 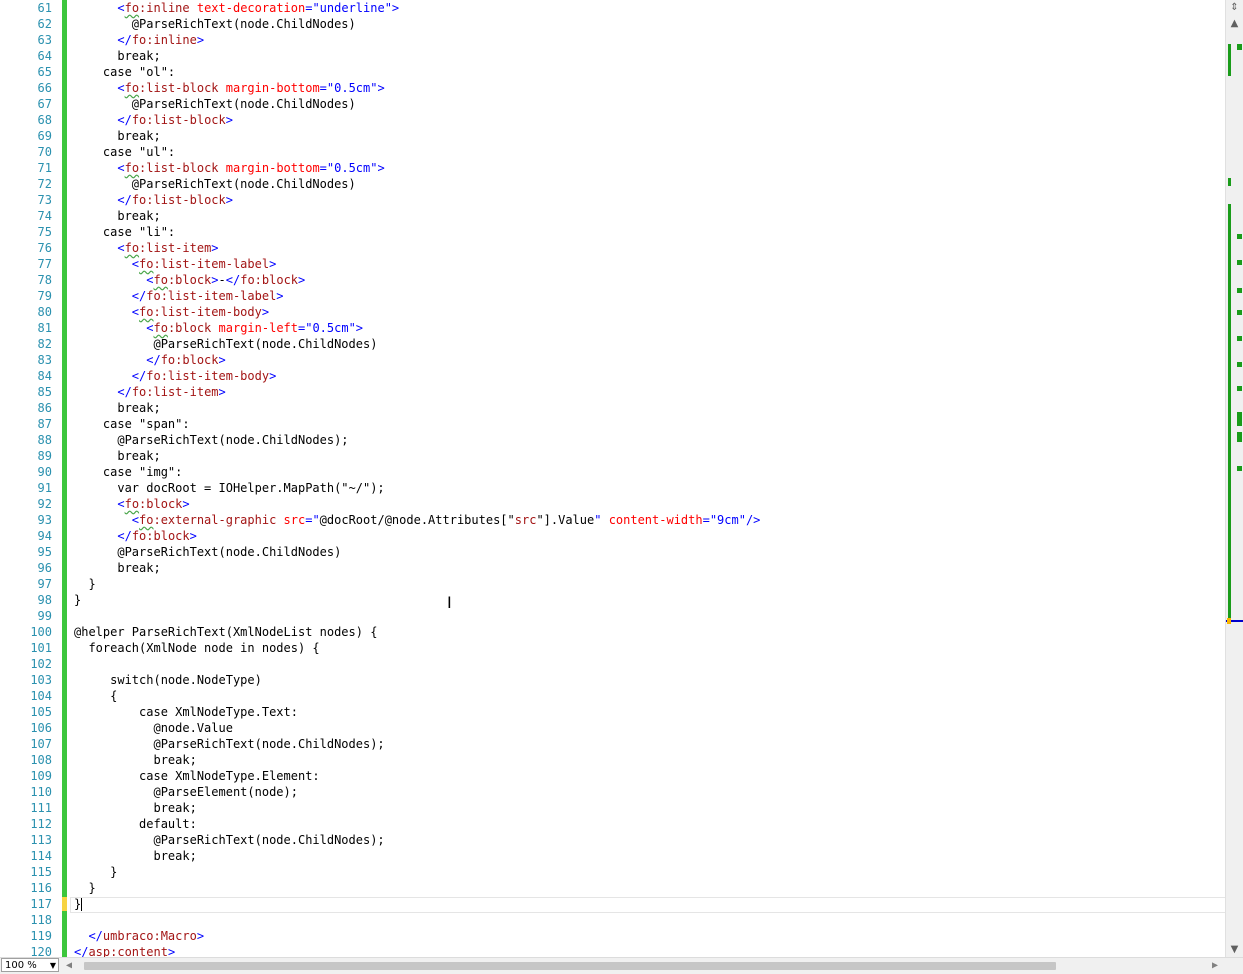 What do you see at coordinates (612, 488) in the screenshot?
I see `code-line: 91 var docRoot = IOHelper.MapPath("~/");` at bounding box center [612, 488].